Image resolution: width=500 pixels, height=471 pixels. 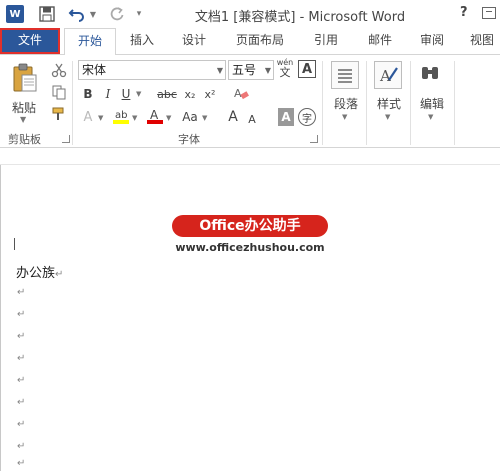 What do you see at coordinates (345, 75) in the screenshot?
I see `paragraph-icon` at bounding box center [345, 75].